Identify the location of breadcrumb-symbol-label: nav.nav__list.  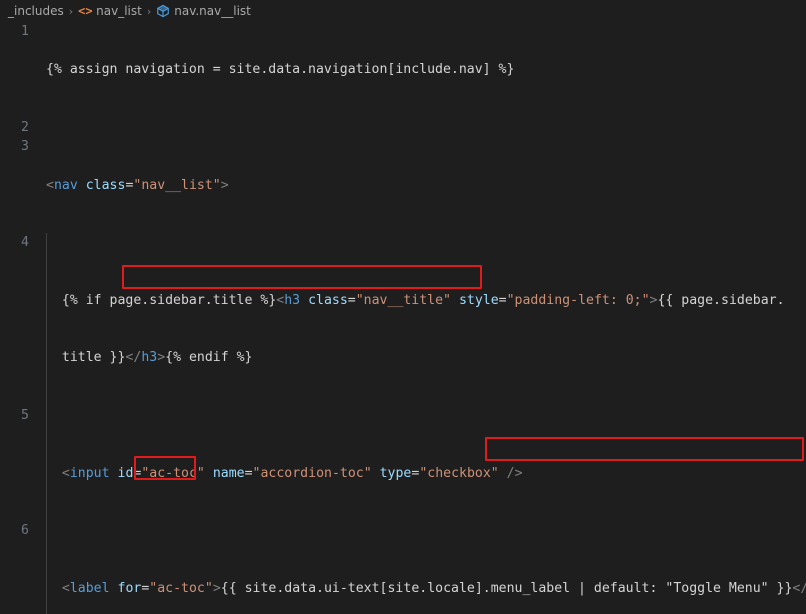
(212, 11).